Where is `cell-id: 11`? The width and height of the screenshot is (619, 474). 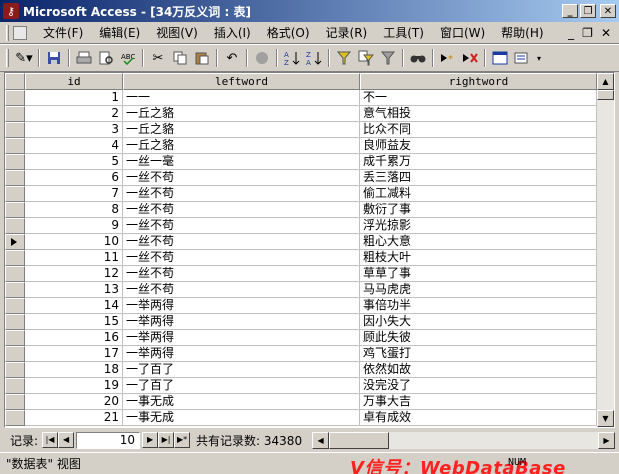 cell-id: 11 is located at coordinates (74, 258).